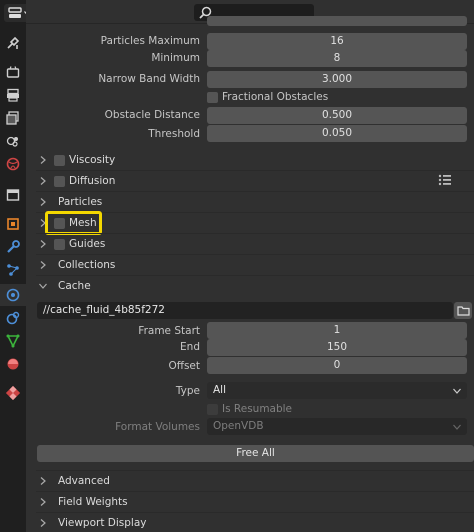 The width and height of the screenshot is (474, 532). What do you see at coordinates (337, 115) in the screenshot?
I see `obstacle-distance-field: 0.500` at bounding box center [337, 115].